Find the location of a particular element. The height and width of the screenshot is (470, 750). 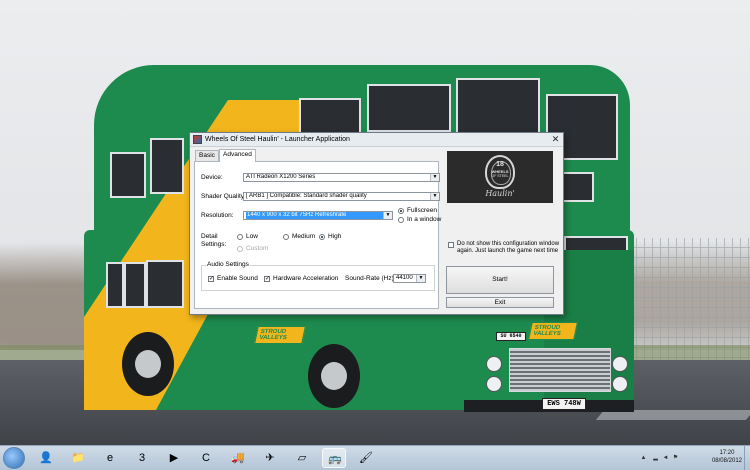

device-label: Device: is located at coordinates (212, 177).